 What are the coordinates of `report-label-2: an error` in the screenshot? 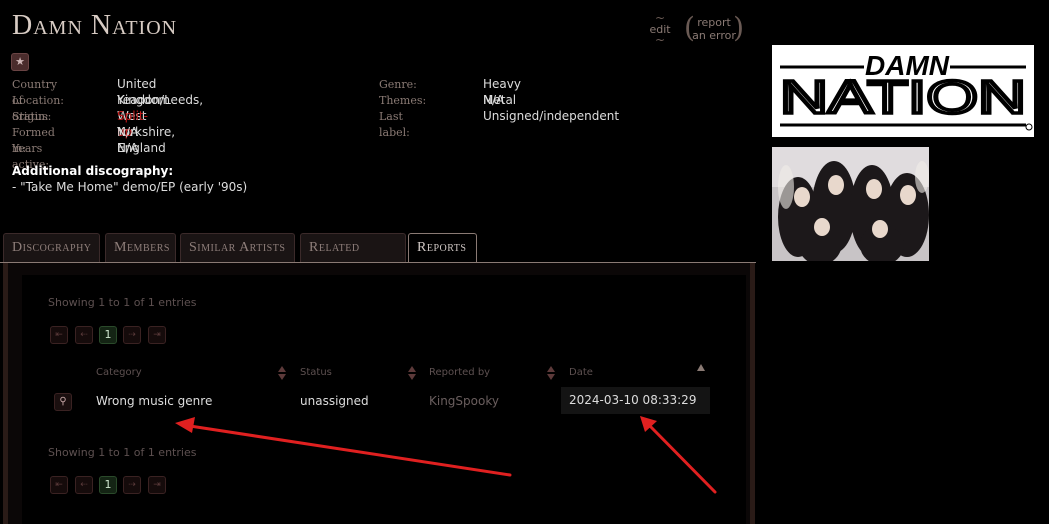 It's located at (714, 35).